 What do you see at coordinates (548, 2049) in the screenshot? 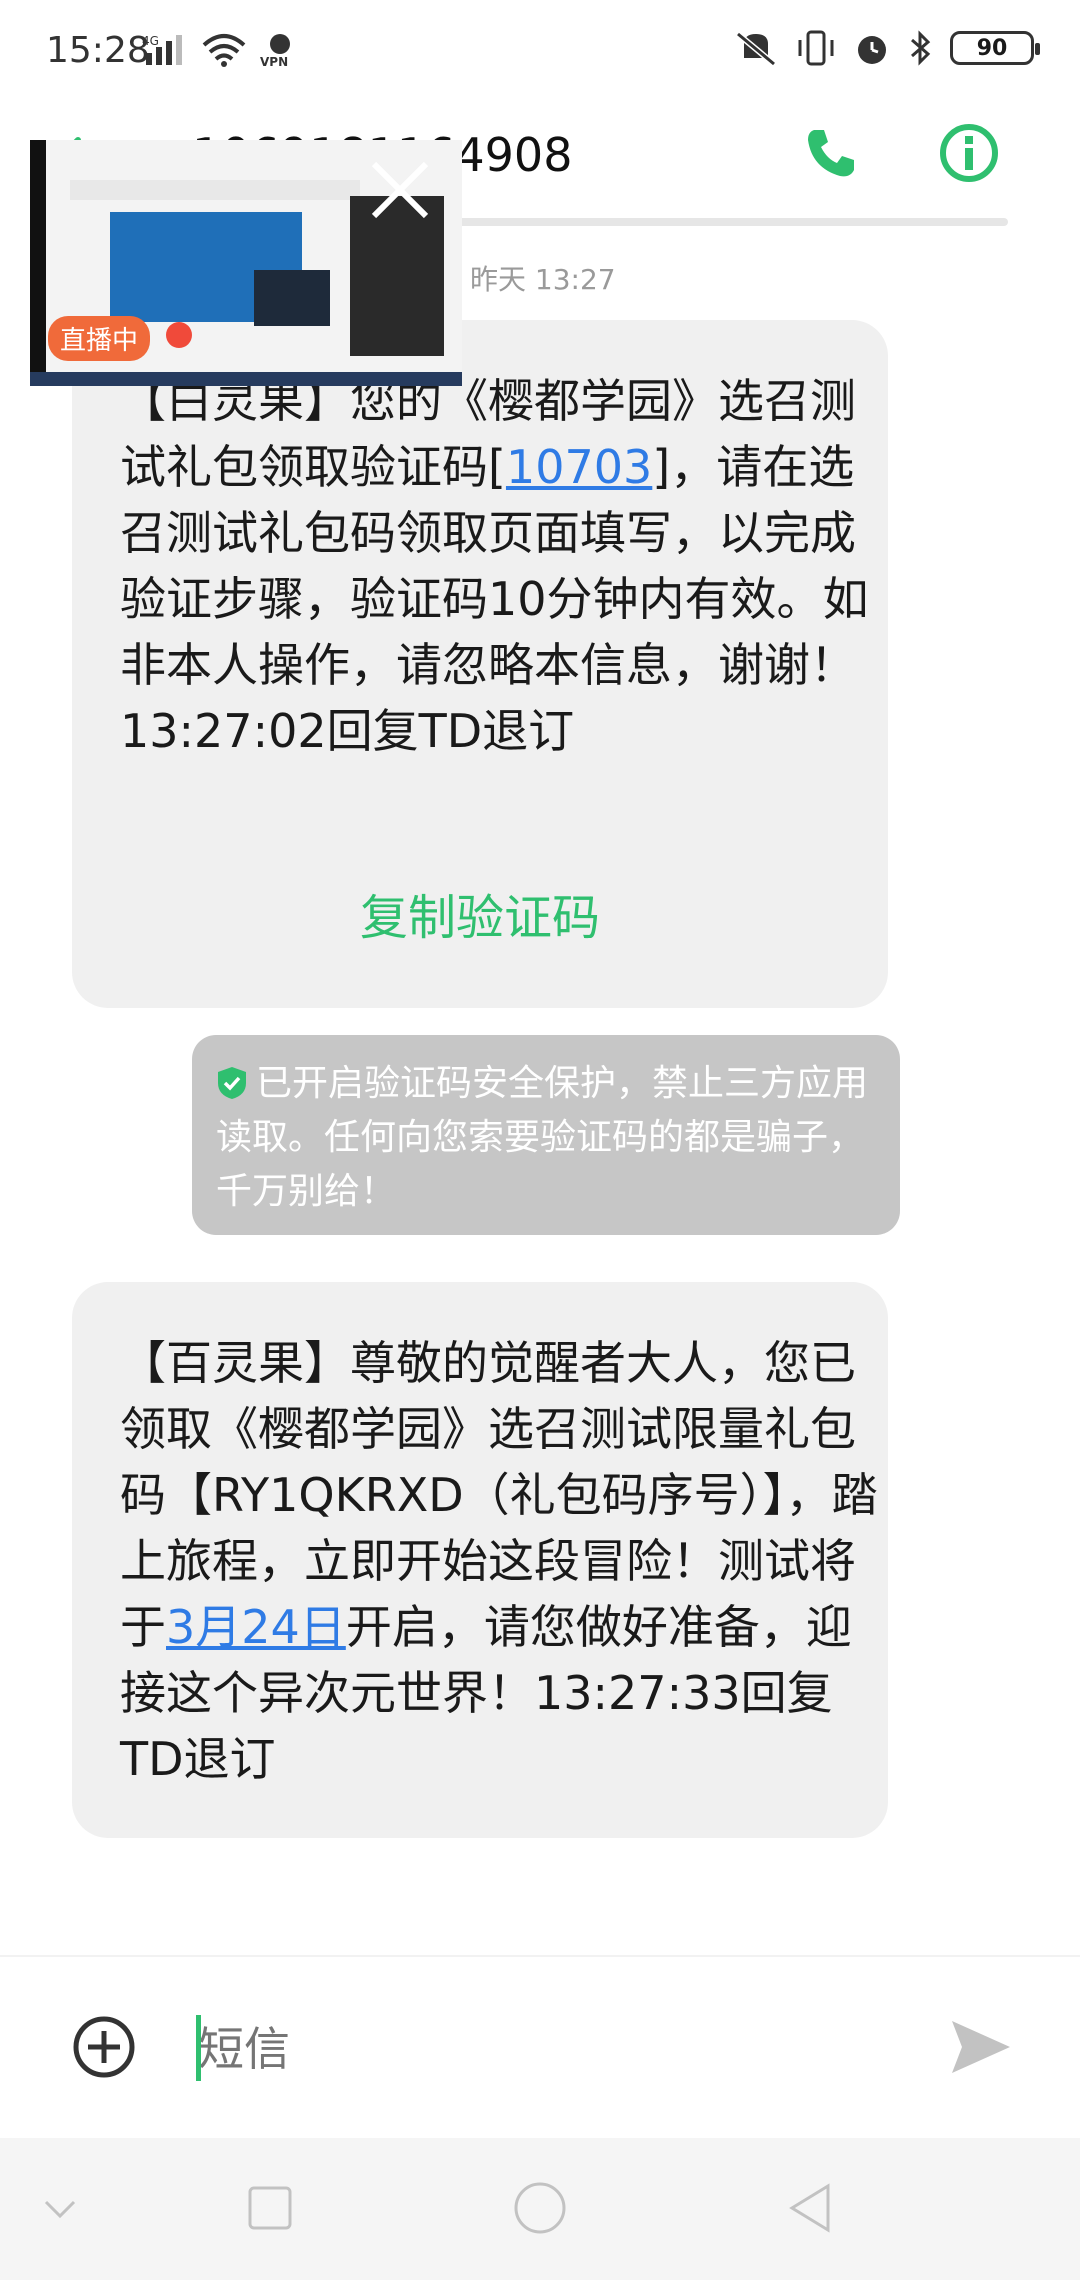
I see `sms-input` at bounding box center [548, 2049].